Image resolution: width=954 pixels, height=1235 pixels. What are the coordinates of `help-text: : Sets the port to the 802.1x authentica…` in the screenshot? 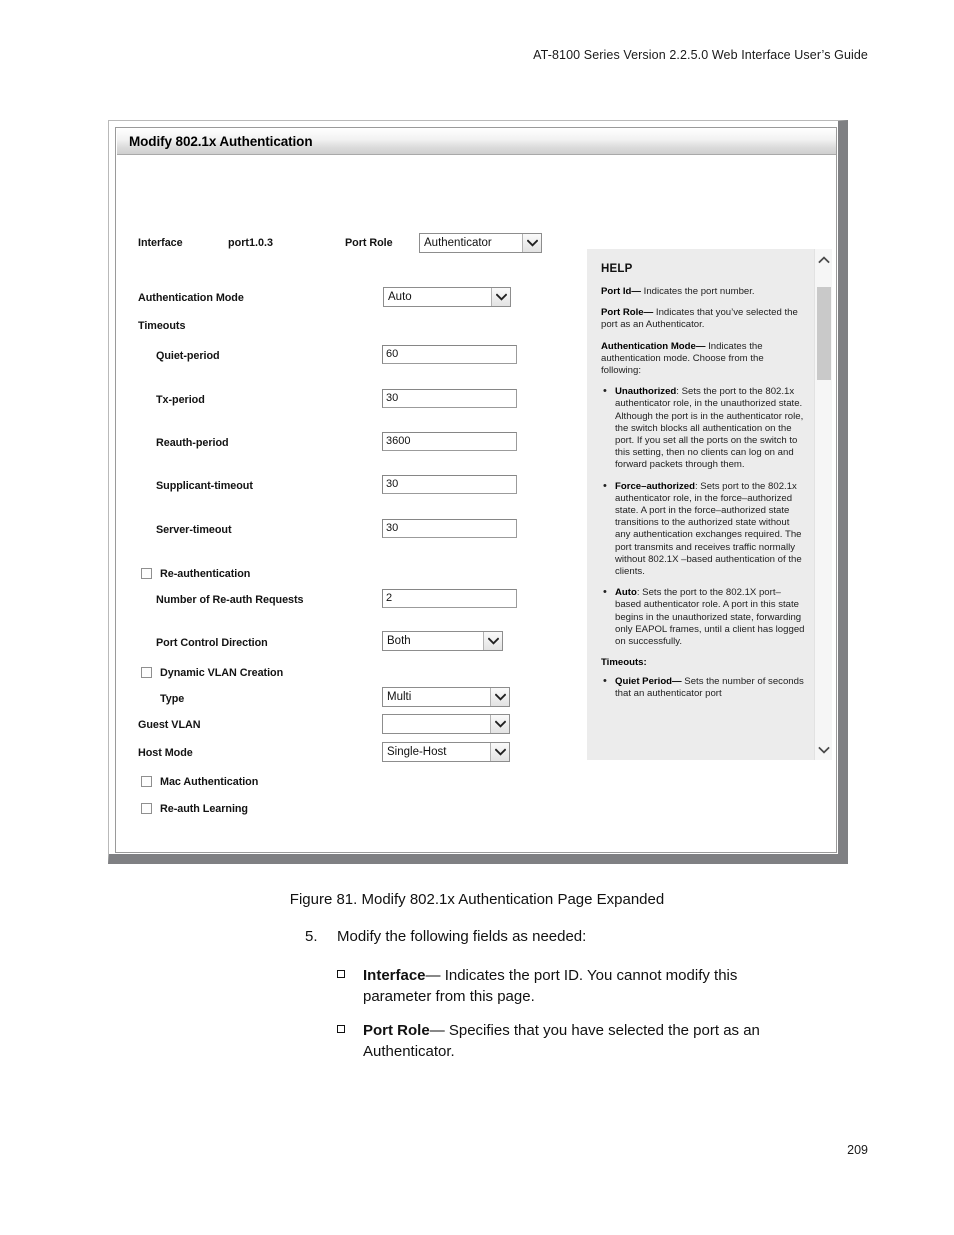 It's located at (709, 428).